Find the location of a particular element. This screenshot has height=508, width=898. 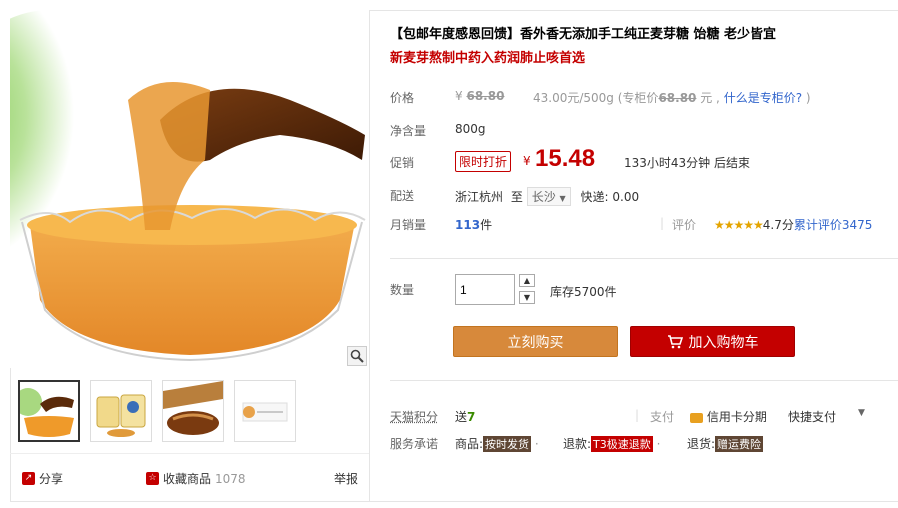

star-icon: ★★★★★ is located at coordinates (739, 225).